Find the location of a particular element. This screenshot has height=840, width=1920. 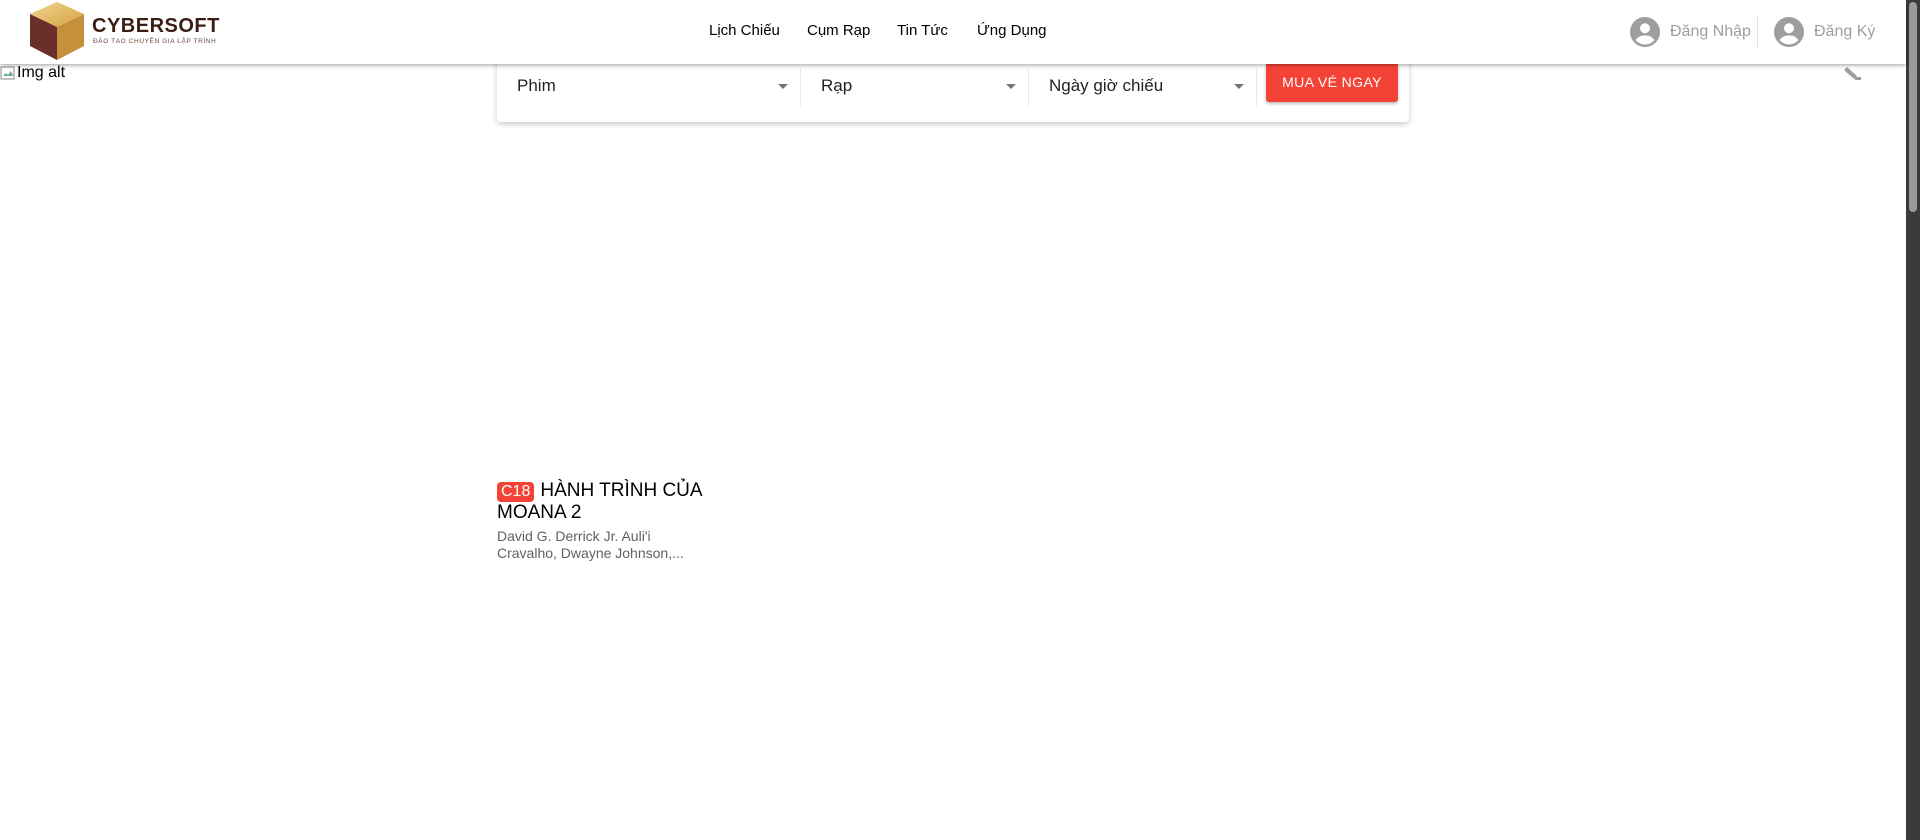

page-scrollbar is located at coordinates (1913, 420).